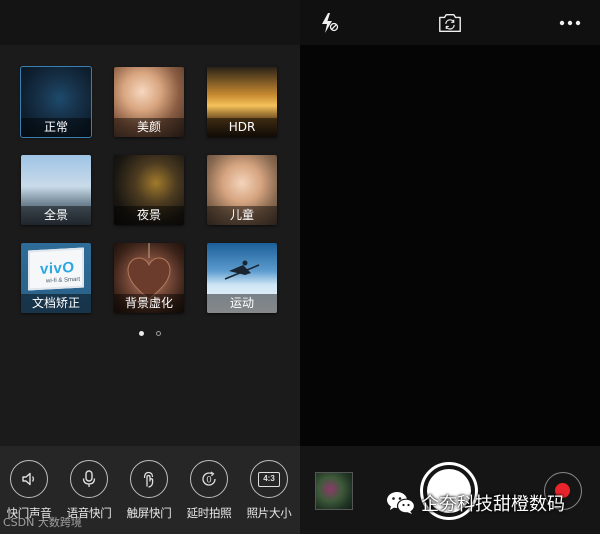 The width and height of the screenshot is (600, 534). I want to click on mode-beauty: 美颜, so click(149, 102).